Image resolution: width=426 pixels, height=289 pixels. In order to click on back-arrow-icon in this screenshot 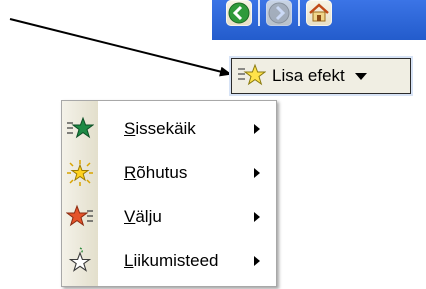, I will do `click(239, 13)`.